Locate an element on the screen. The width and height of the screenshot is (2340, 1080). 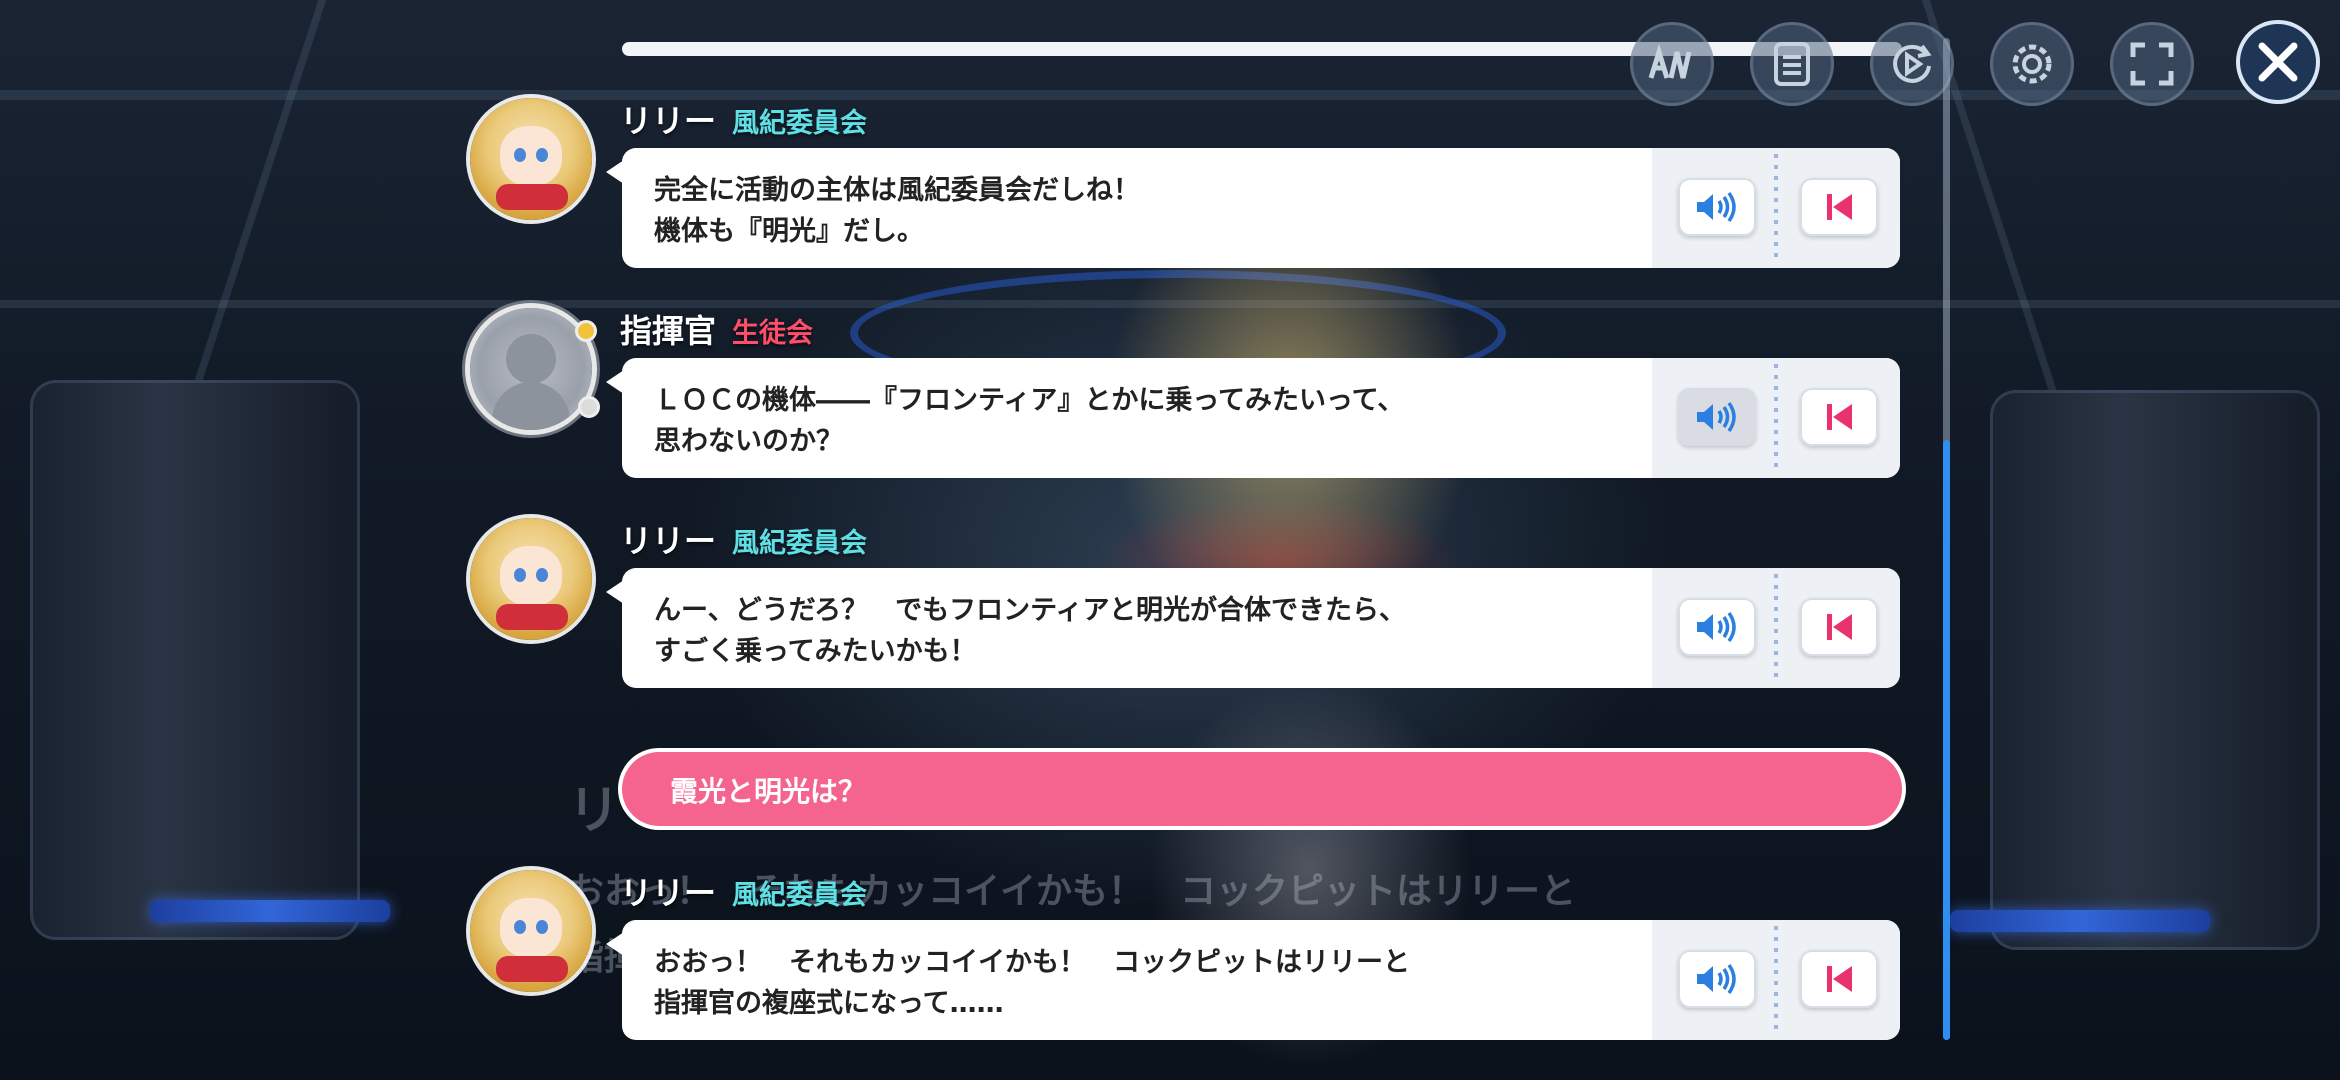
close-icon is located at coordinates (2278, 62).